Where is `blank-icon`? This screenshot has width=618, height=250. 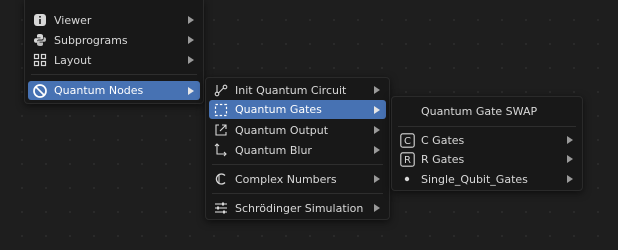
blank-icon is located at coordinates (407, 111).